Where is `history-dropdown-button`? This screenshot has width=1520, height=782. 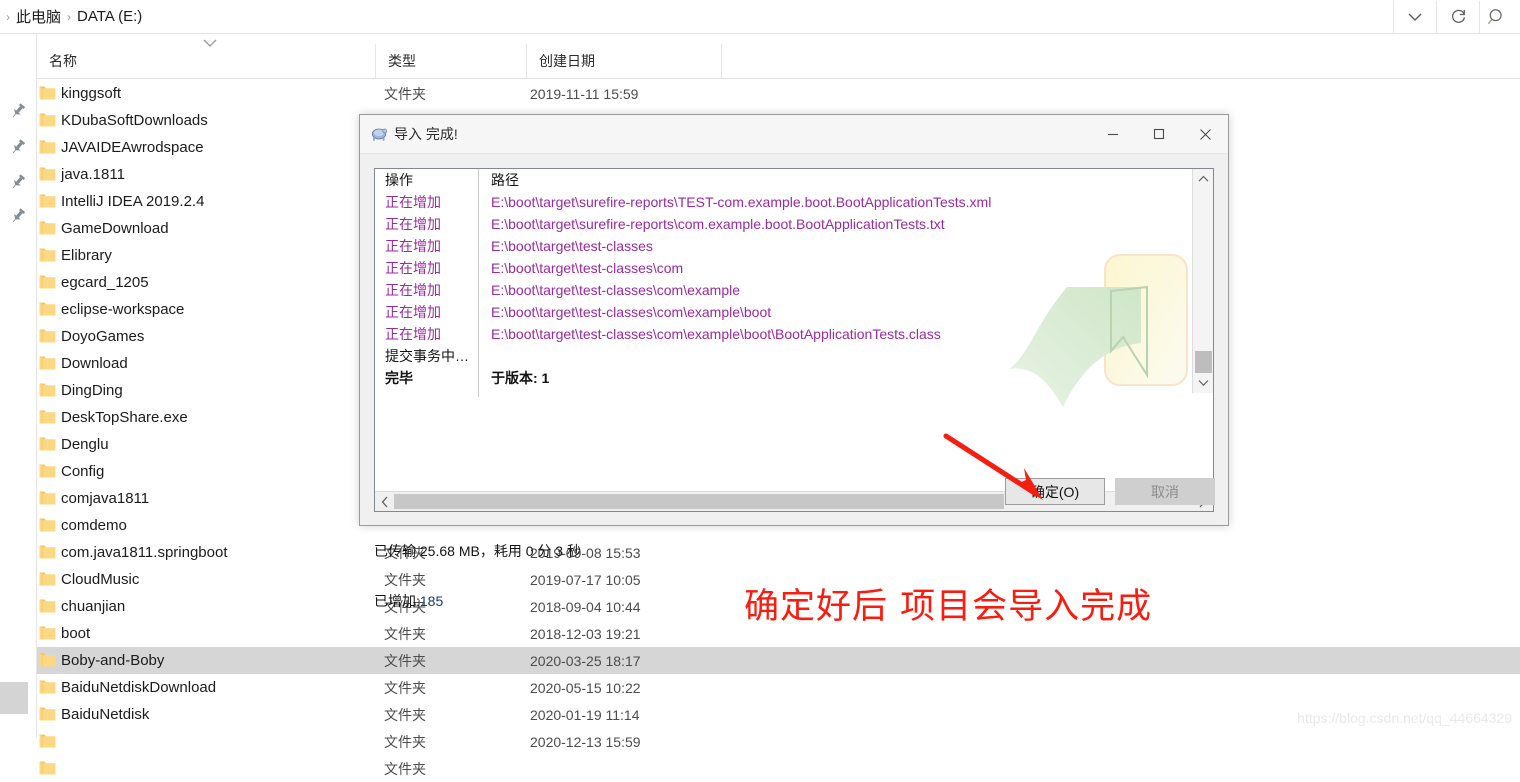
history-dropdown-button is located at coordinates (1414, 16).